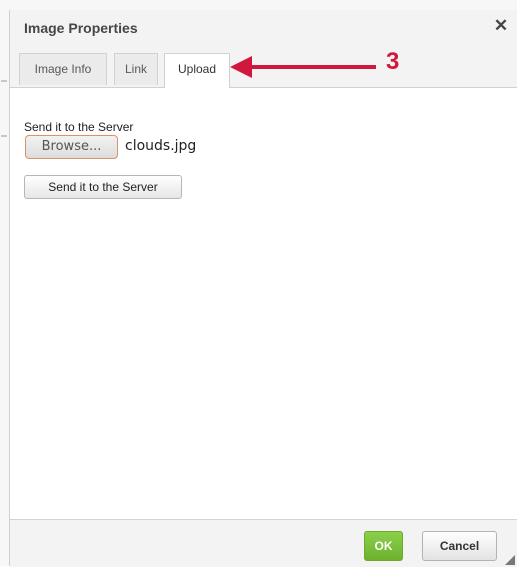 The width and height of the screenshot is (517, 567). I want to click on dialog-titlebar: Image Properties ✕, so click(263, 28).